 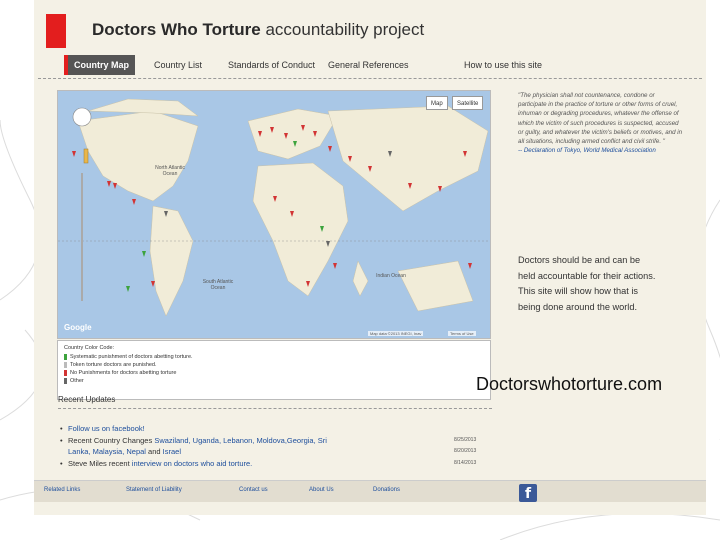 What do you see at coordinates (172, 451) in the screenshot?
I see `israel-link: Israel` at bounding box center [172, 451].